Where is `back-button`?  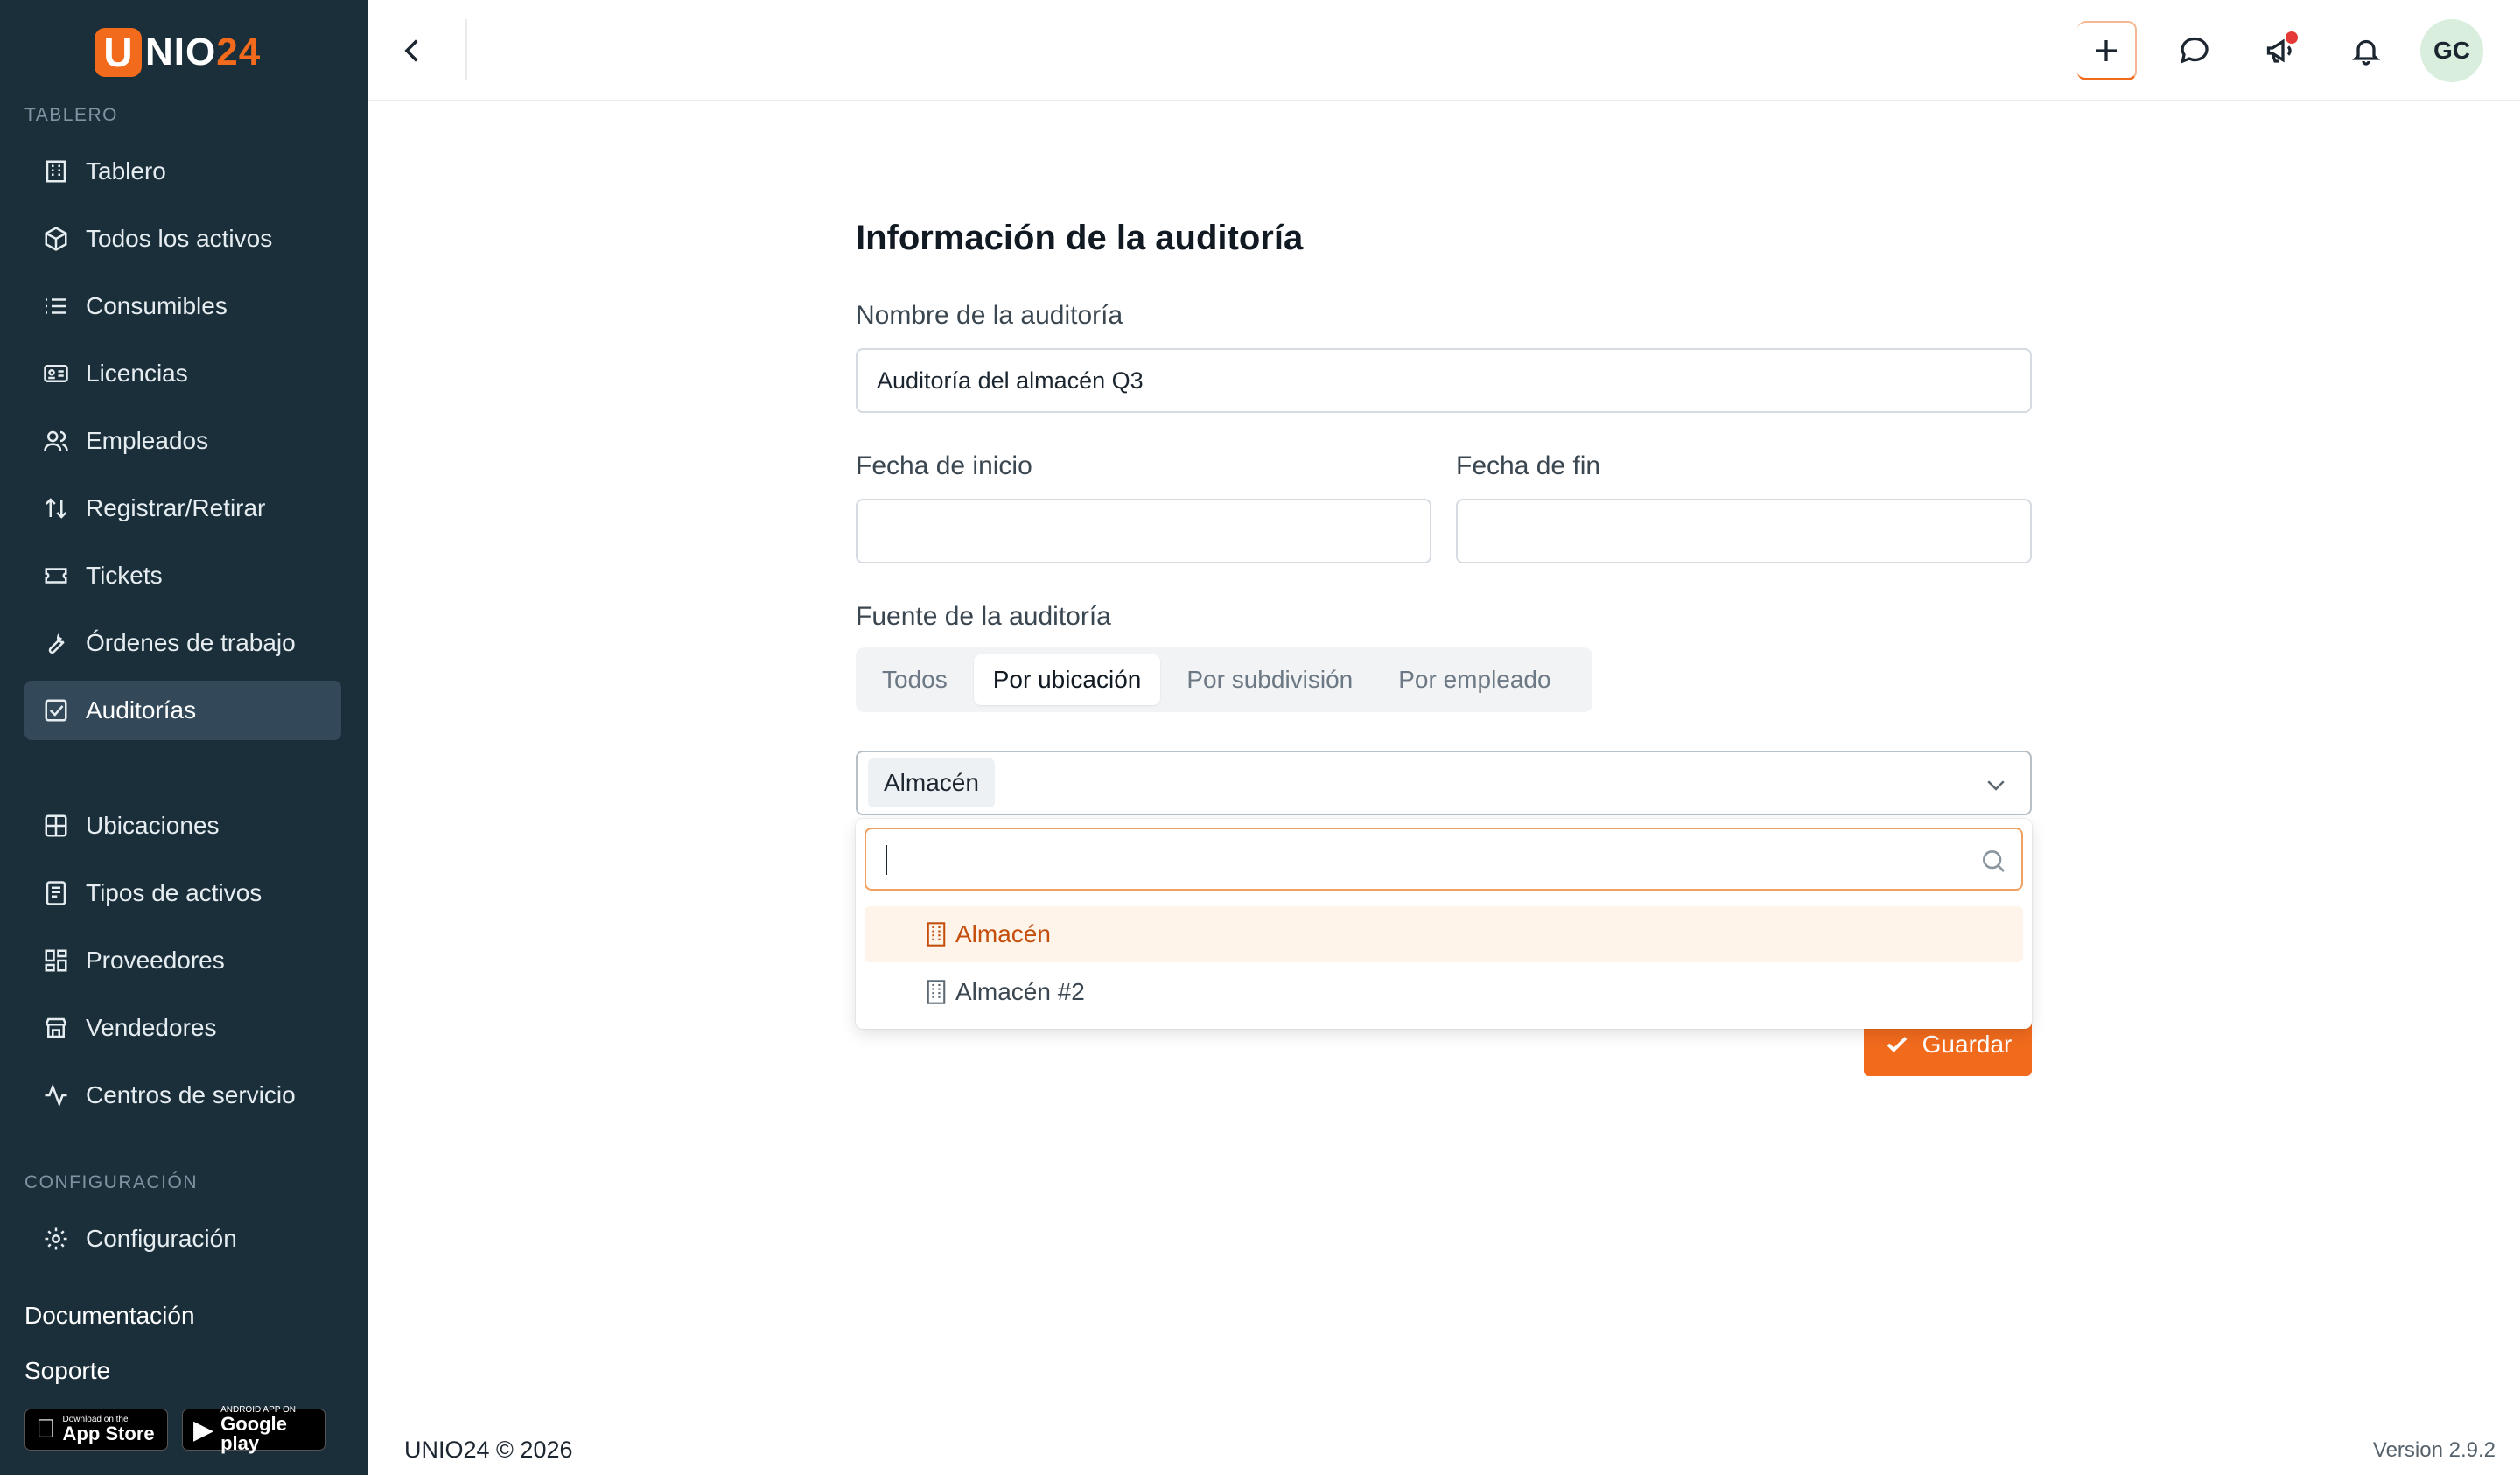
back-button is located at coordinates (413, 50).